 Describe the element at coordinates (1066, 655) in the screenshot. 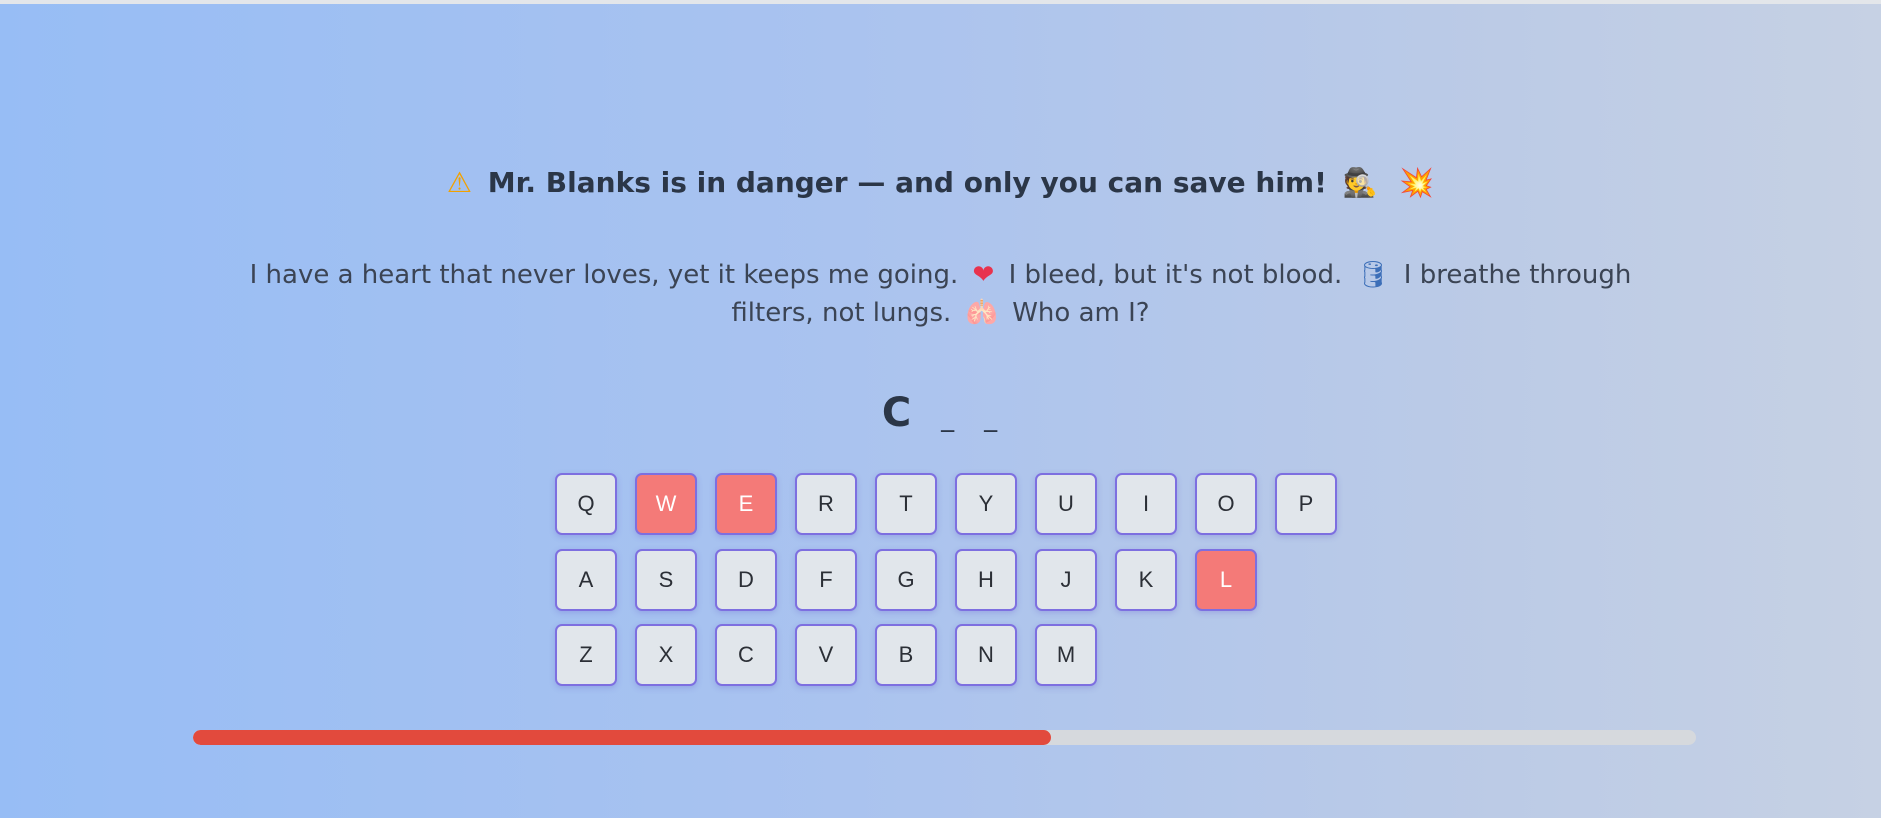

I see `key-m: M` at that location.